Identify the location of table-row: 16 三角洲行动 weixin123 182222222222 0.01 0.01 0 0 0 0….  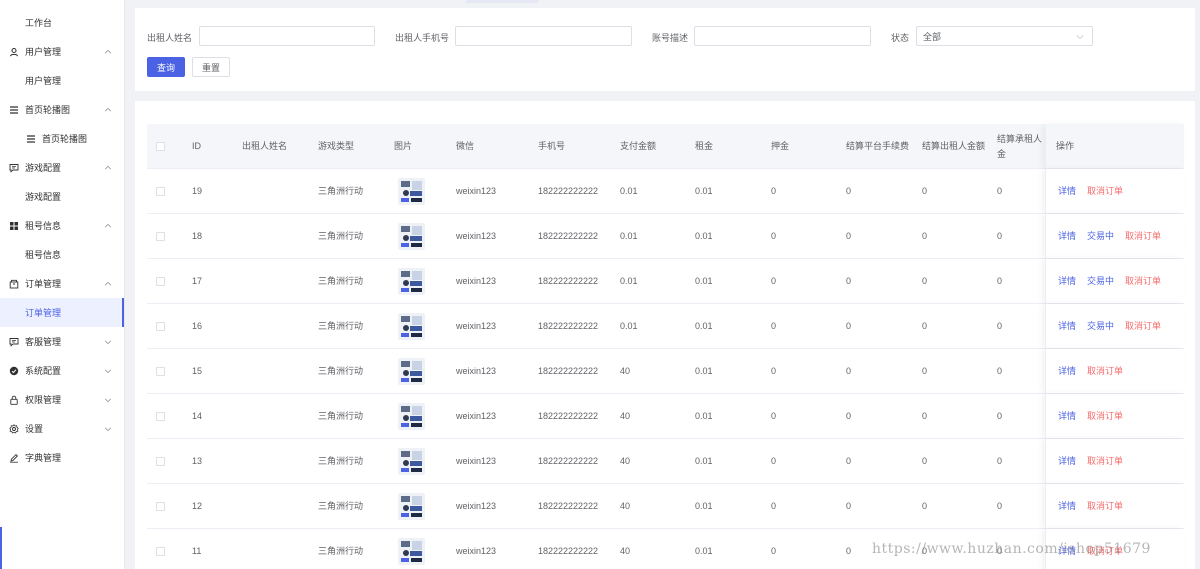
(665, 326).